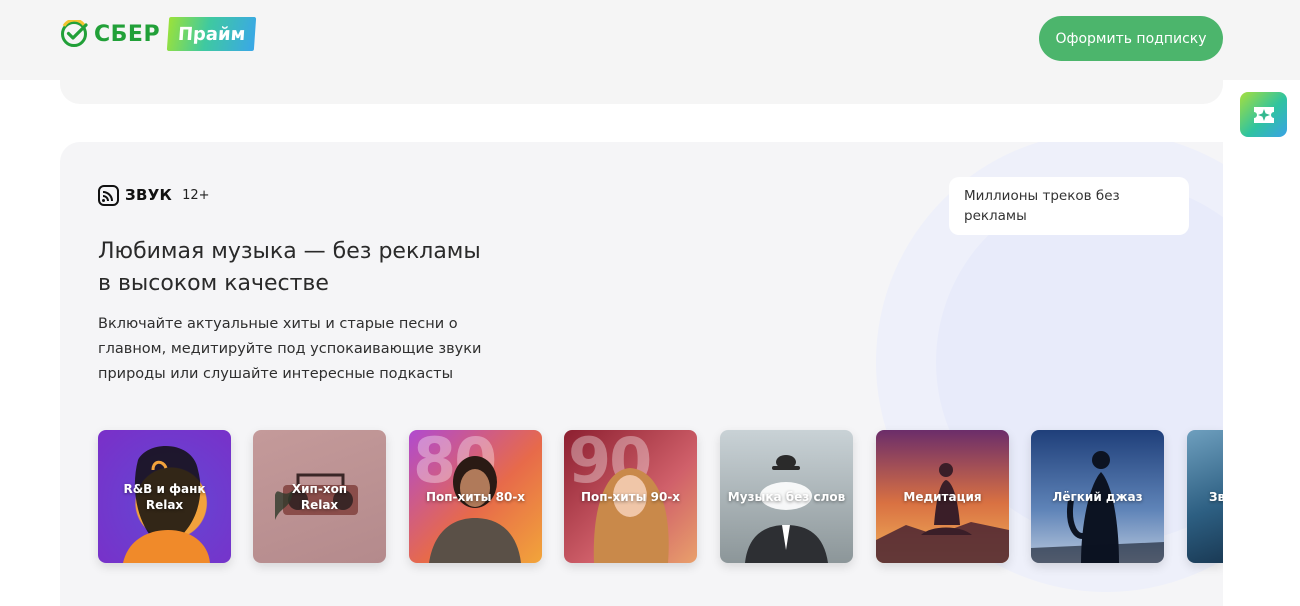 Image resolution: width=1300 pixels, height=606 pixels. I want to click on playlist-tile-rnb: R&B и фанк Relax, so click(164, 496).